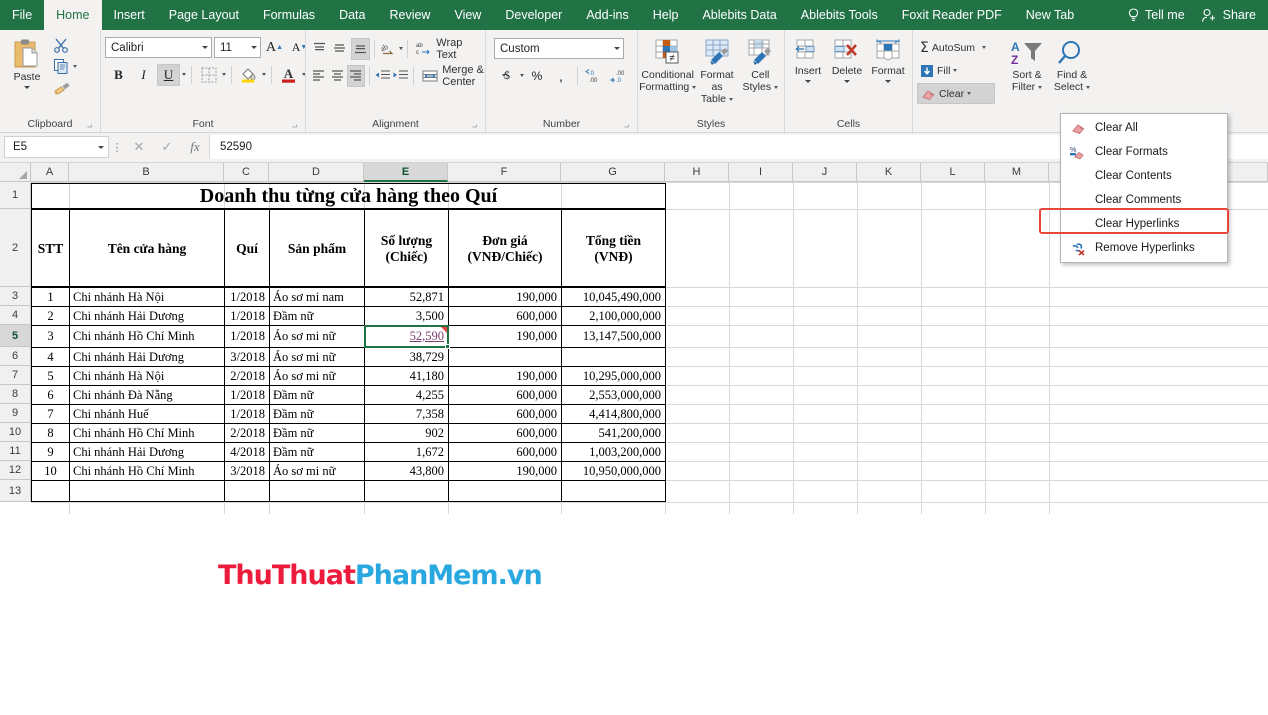  Describe the element at coordinates (147, 248) in the screenshot. I see `header-store-name: Tên cửa hàng` at that location.